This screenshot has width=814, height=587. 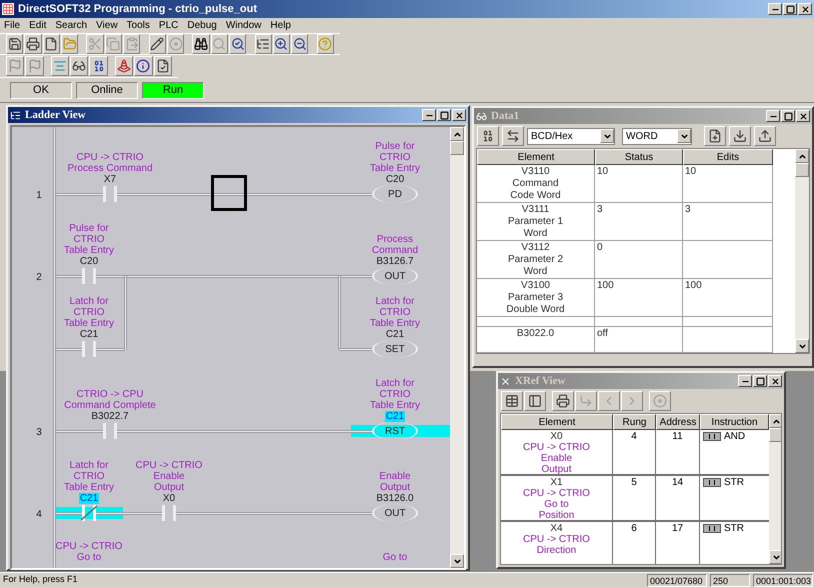 I want to click on zoom-out-icon, so click(x=299, y=44).